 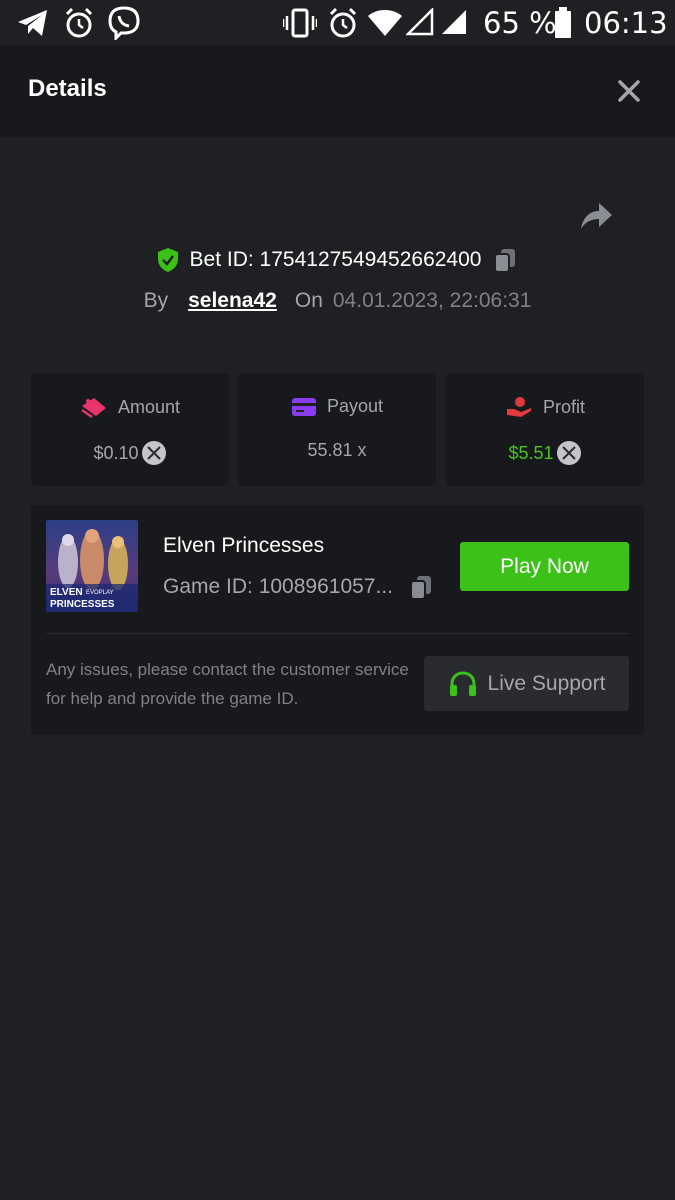 What do you see at coordinates (518, 407) in the screenshot?
I see `hand-money-icon` at bounding box center [518, 407].